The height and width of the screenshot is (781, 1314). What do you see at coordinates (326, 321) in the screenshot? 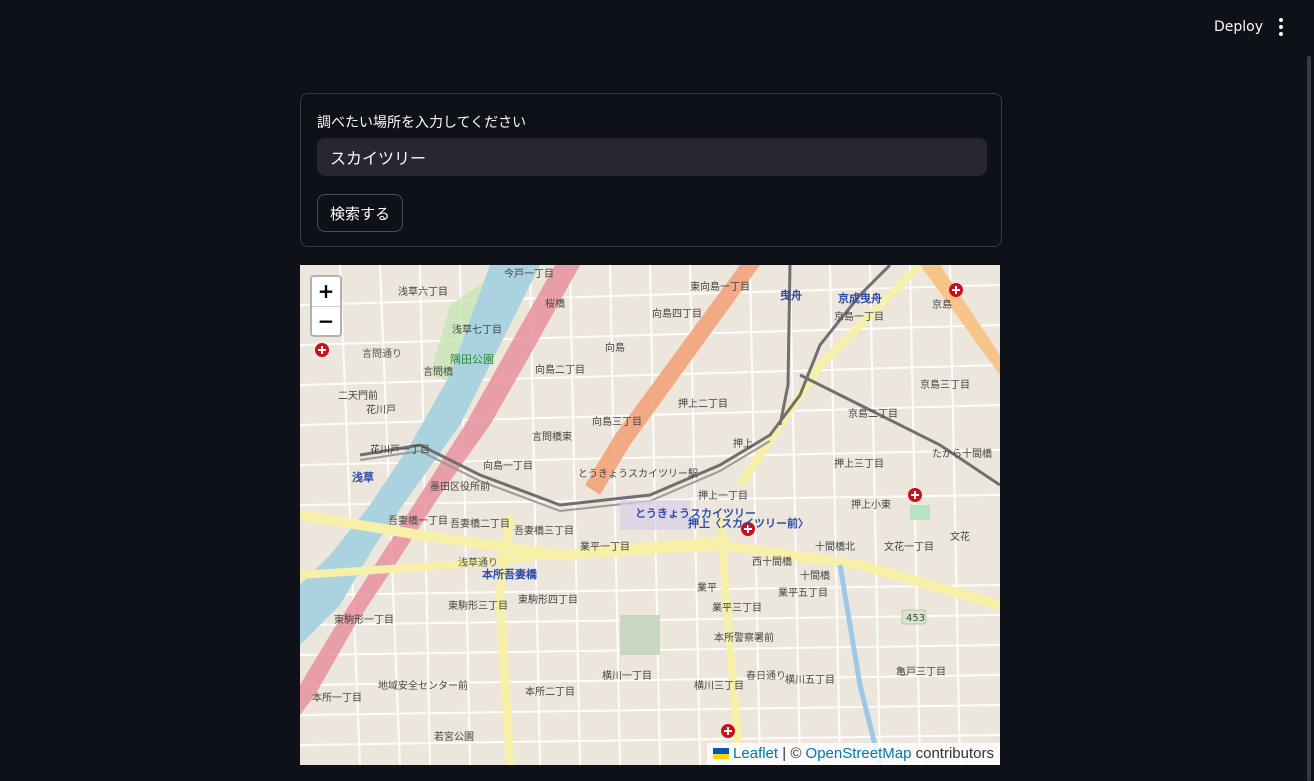
I see `zoom-out-button: −` at bounding box center [326, 321].